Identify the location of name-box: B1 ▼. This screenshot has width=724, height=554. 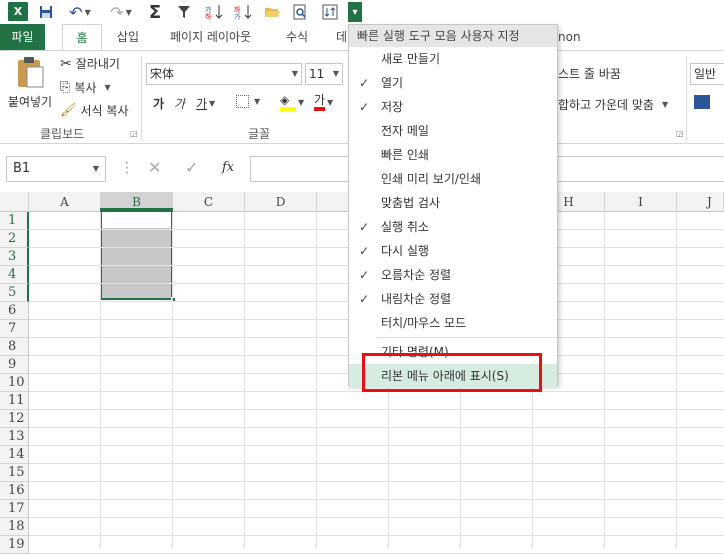
(56, 169).